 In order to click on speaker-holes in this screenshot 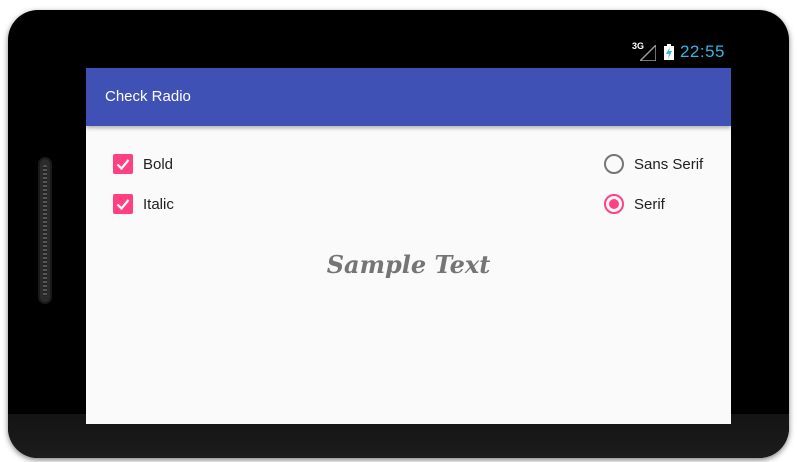, I will do `click(45, 230)`.